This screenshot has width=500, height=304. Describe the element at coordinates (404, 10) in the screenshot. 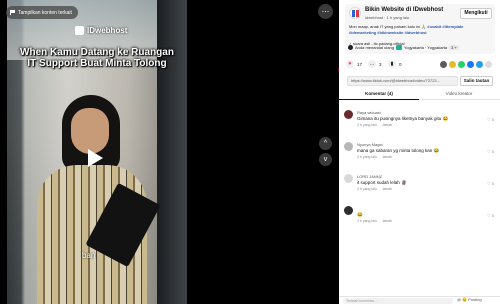

I see `account-name: Bikin Website di IDwebhost` at that location.